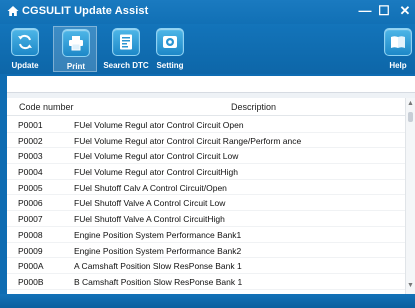  I want to click on column-header-description: Description, so click(253, 107).